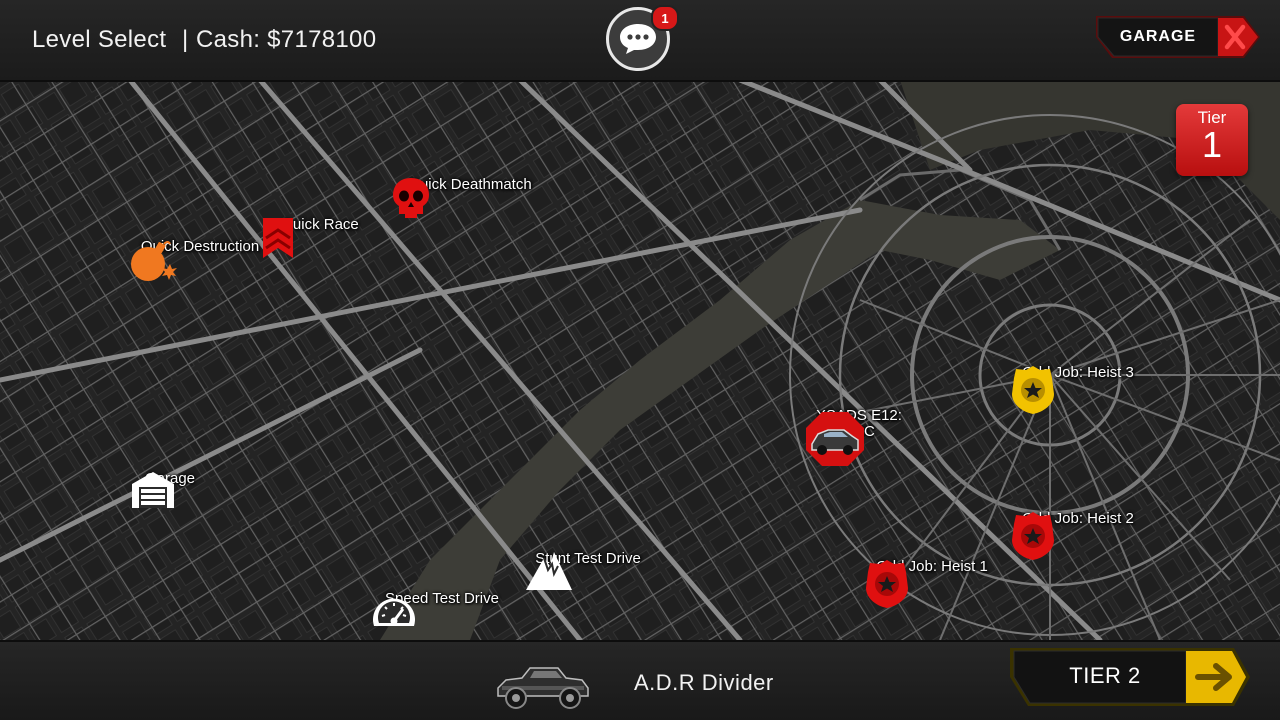 This screenshot has height=720, width=1280. Describe the element at coordinates (1078, 535) in the screenshot. I see `marker-odd-job-heist-2: Odd Job: Heist 2` at that location.